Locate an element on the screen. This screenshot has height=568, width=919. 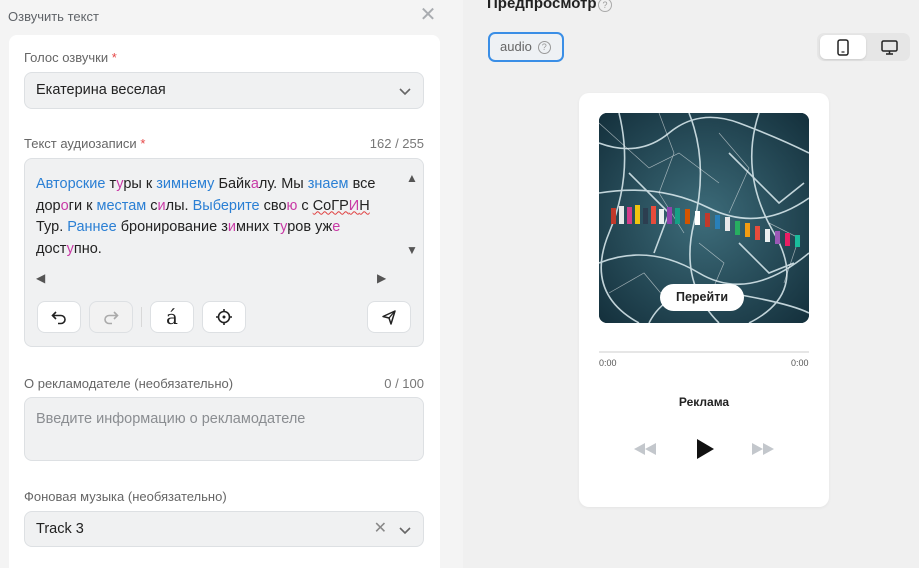
tab-audio: audio? is located at coordinates (526, 47).